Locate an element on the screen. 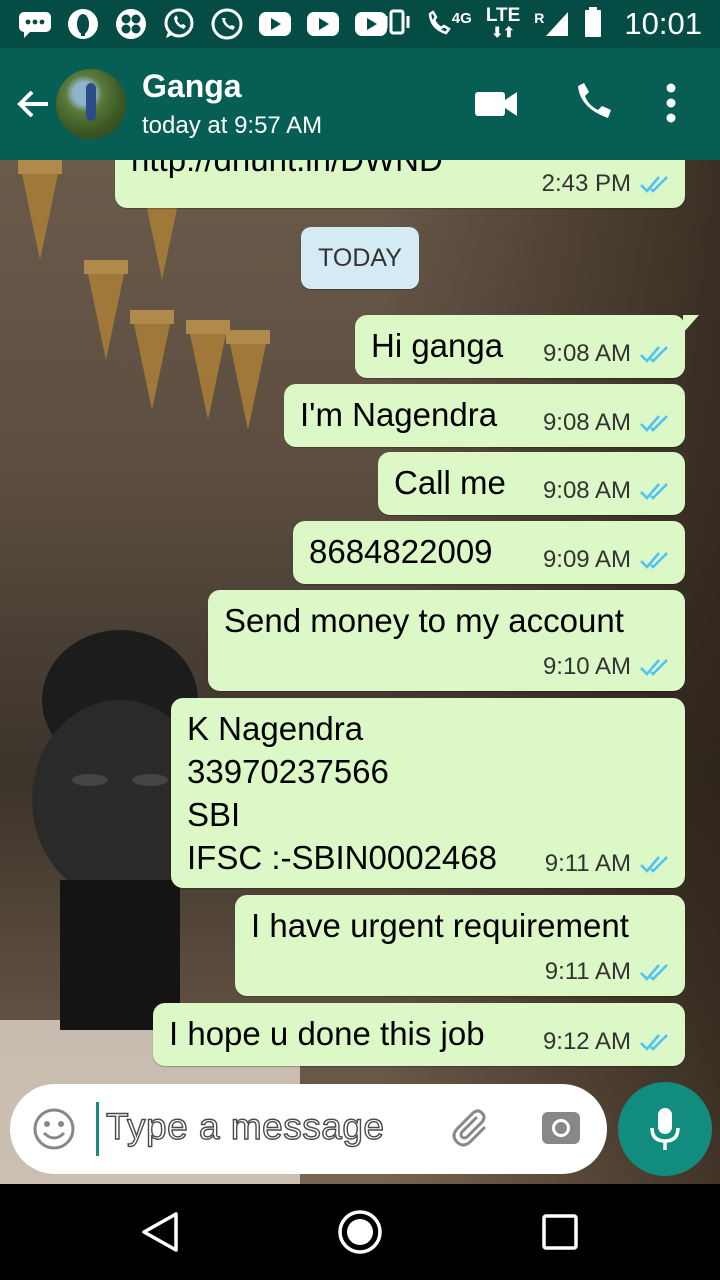 The width and height of the screenshot is (720, 1280). message-meta: 9:10 AM is located at coordinates (607, 667).